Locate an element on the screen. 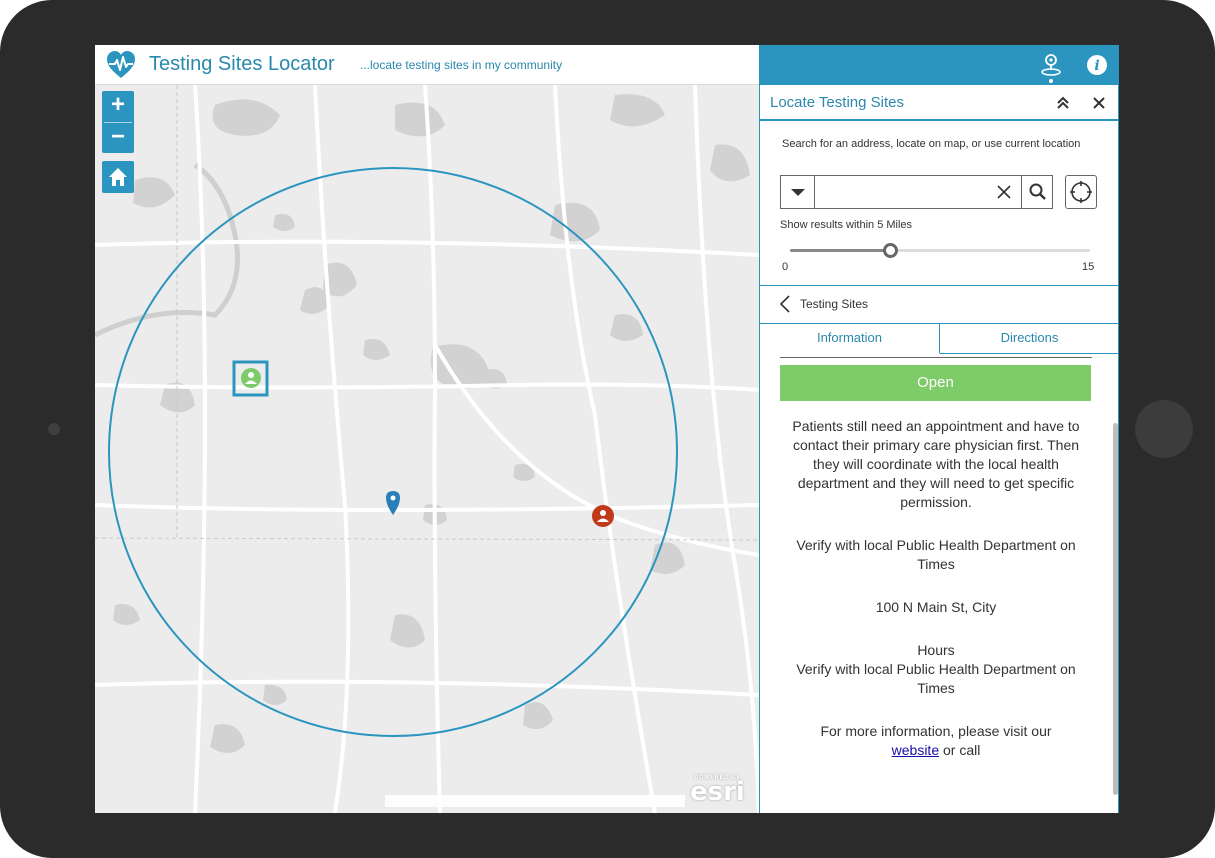 The height and width of the screenshot is (858, 1215). search-input is located at coordinates (902, 192).